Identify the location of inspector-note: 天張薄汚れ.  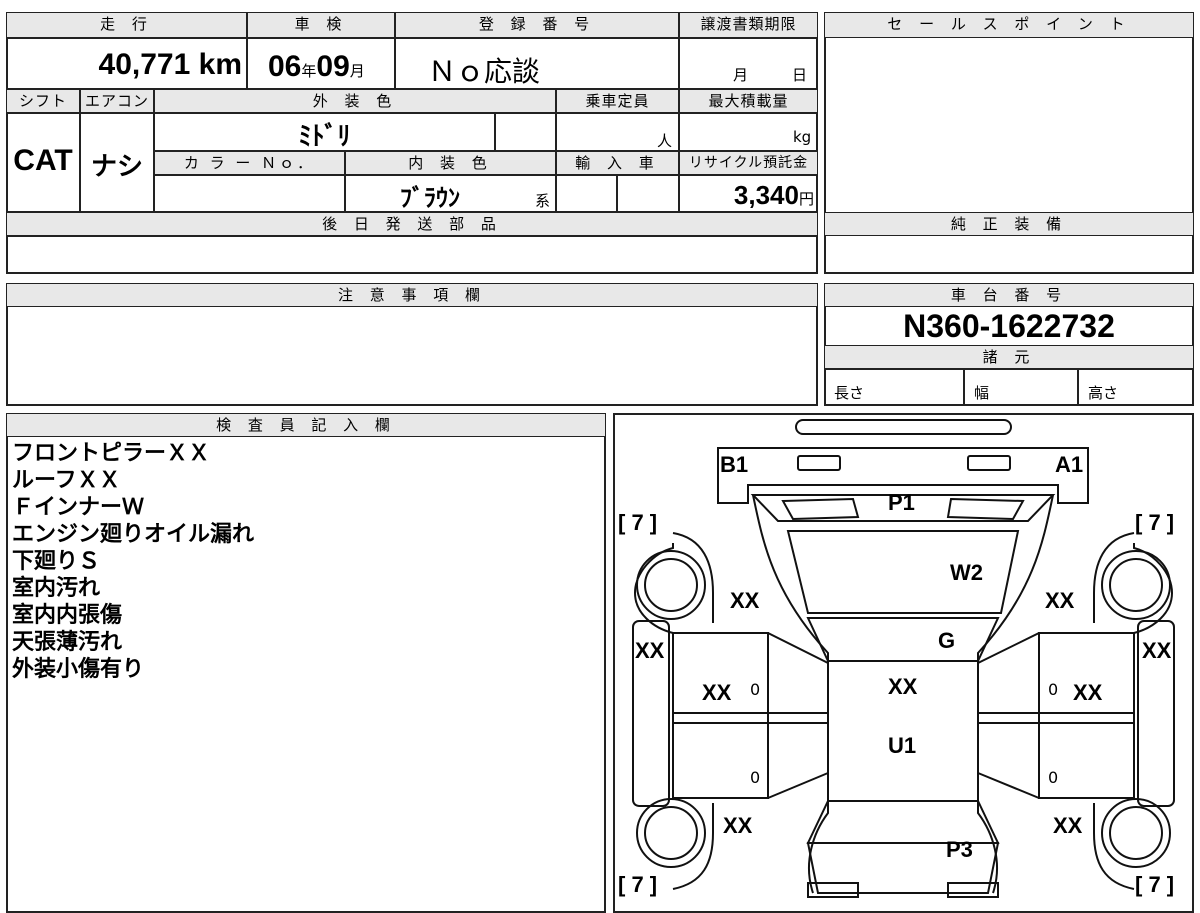
(67, 642).